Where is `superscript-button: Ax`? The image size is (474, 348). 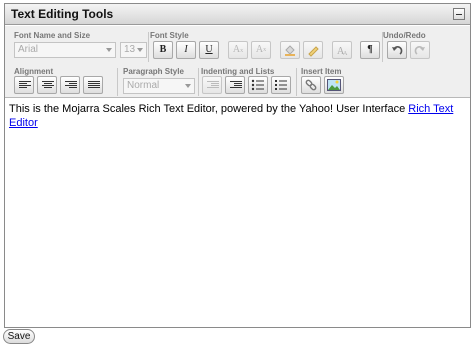
superscript-button: Ax is located at coordinates (261, 50).